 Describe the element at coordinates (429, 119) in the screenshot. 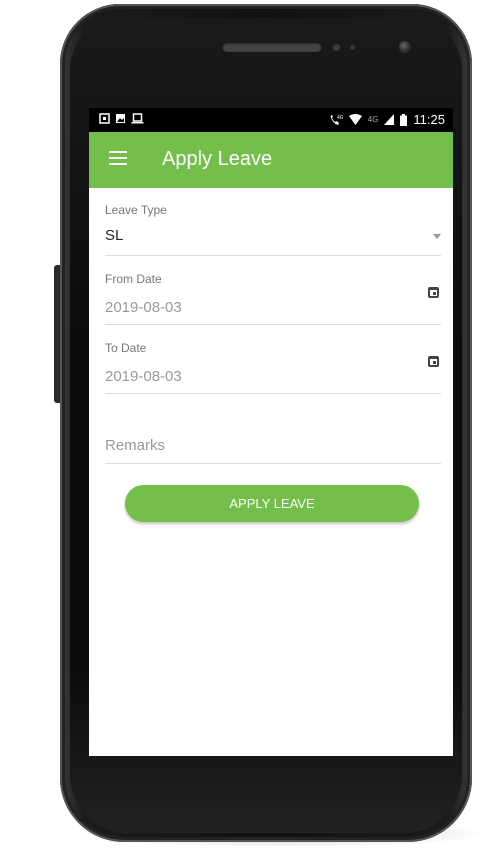

I see `status-time: 11:25` at that location.